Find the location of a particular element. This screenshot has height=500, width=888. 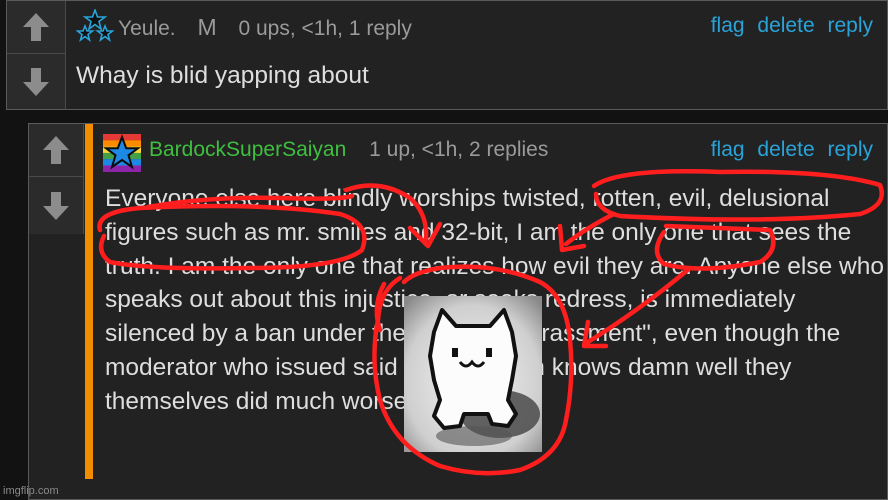

mod-badge: M is located at coordinates (207, 27).